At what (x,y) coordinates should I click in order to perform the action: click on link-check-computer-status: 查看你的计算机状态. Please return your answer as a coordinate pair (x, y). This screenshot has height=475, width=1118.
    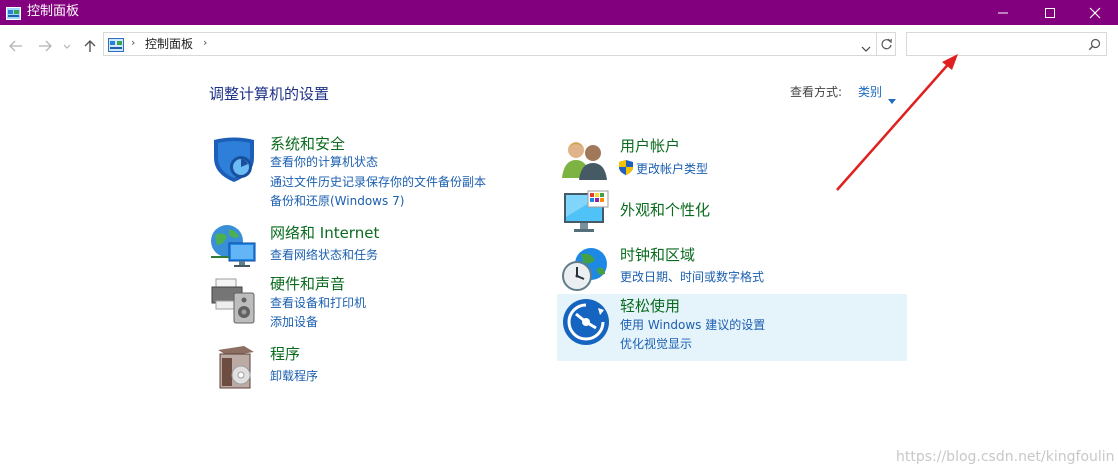
    Looking at the image, I should click on (324, 162).